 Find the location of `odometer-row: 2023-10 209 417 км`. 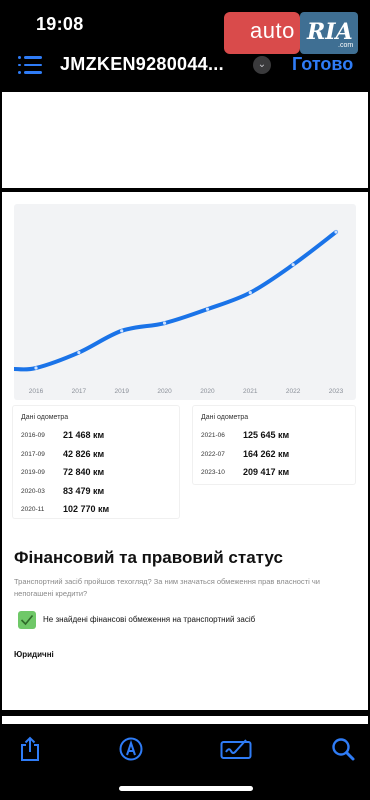

odometer-row: 2023-10 209 417 км is located at coordinates (276, 476).